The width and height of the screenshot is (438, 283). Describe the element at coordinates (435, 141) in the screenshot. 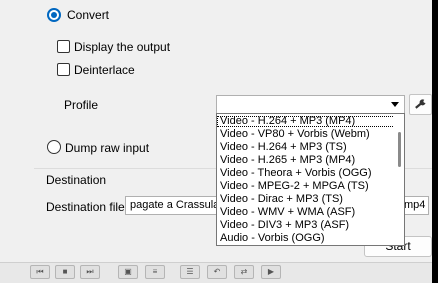

I see `background-window-edge` at that location.